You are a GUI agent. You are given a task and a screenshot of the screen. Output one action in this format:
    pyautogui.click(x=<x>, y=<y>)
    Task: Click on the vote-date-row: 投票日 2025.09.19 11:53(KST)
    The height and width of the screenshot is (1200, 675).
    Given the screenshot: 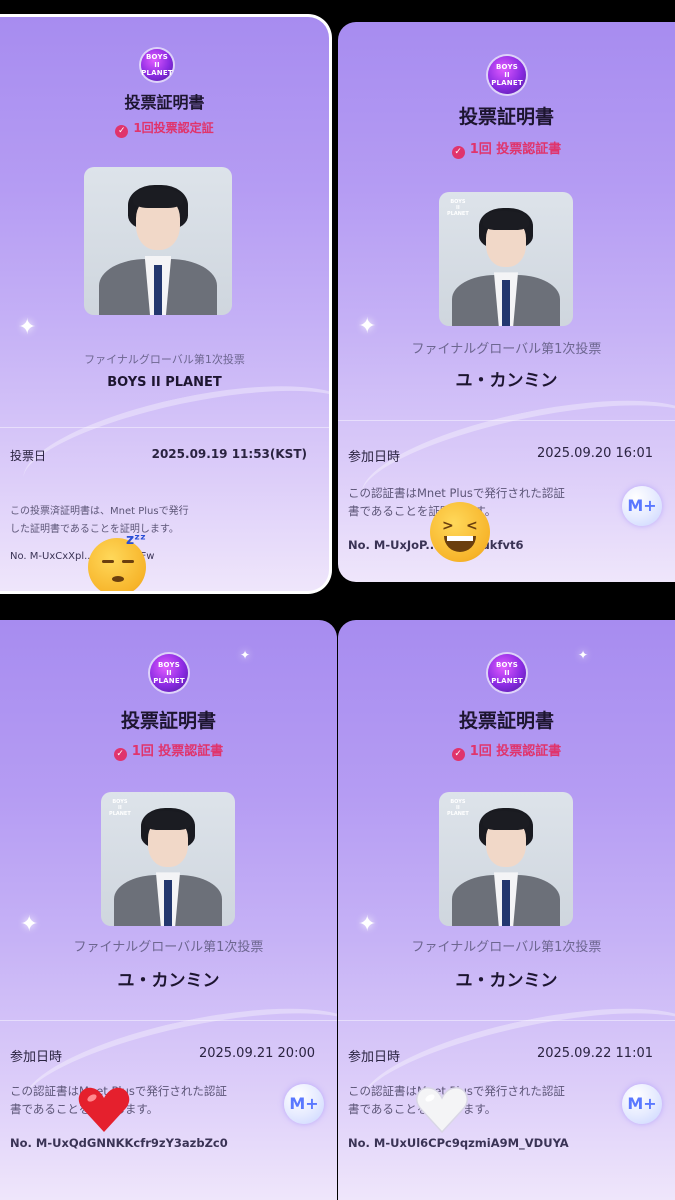 What is the action you would take?
    pyautogui.click(x=158, y=455)
    